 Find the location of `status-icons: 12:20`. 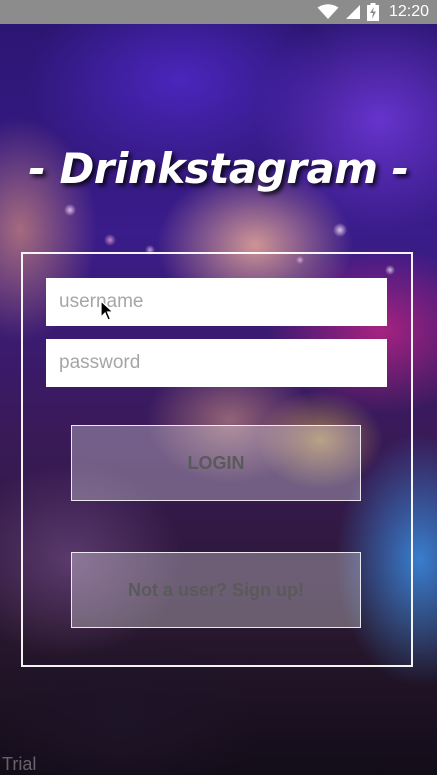

status-icons: 12:20 is located at coordinates (373, 12).